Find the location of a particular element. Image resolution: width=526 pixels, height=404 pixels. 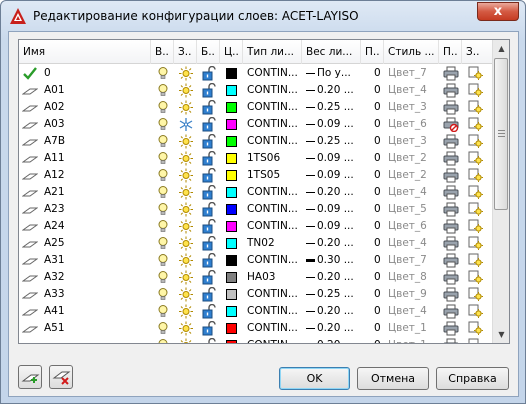

layer-row: A32 HA03 0.20 ... 0 Цвет_8 is located at coordinates (256, 277).